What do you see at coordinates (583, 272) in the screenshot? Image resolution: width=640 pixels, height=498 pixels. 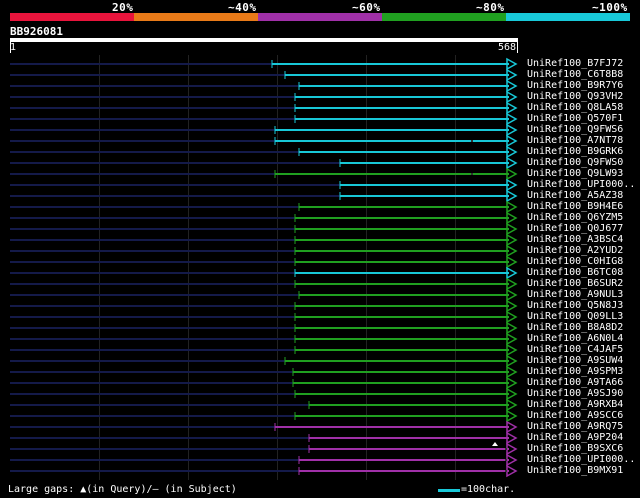 I see `hit-label: UniRef100_B6TC08` at bounding box center [583, 272].